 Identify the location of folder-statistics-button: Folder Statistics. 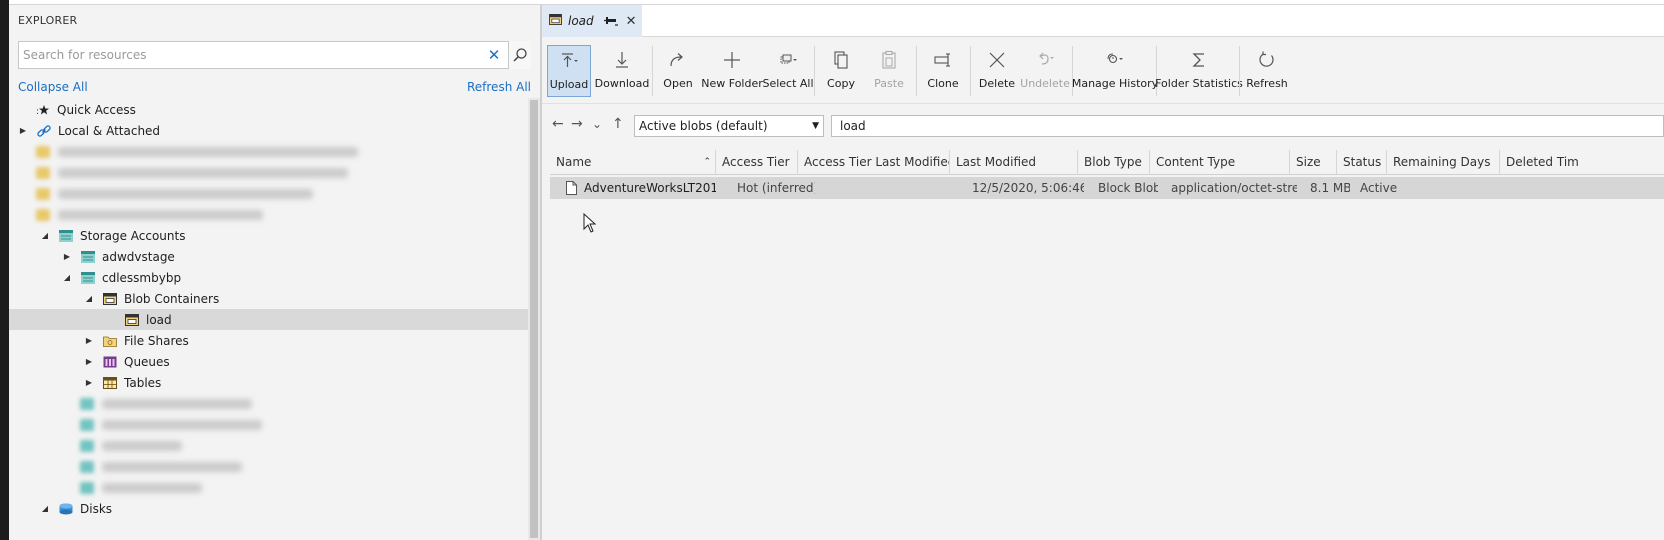
(1199, 71).